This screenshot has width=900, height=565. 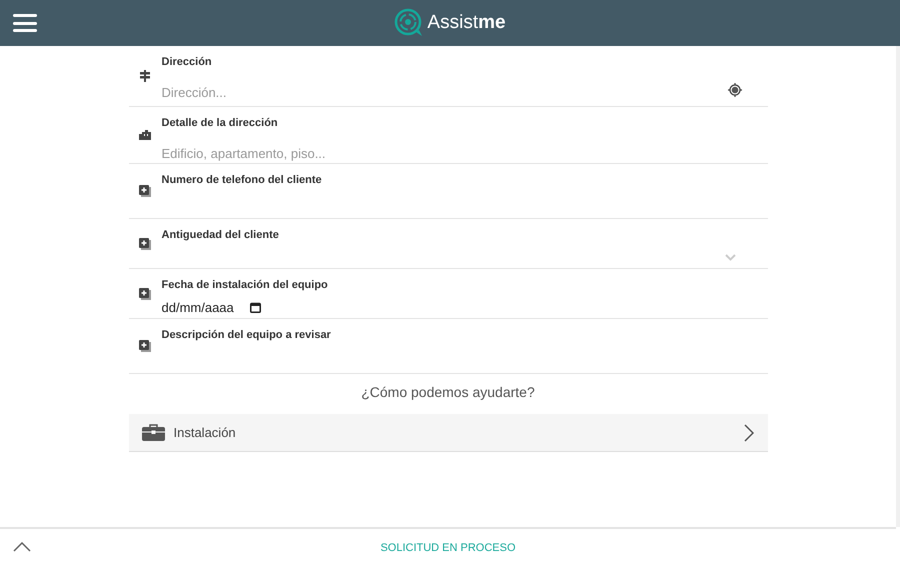 What do you see at coordinates (211, 307) in the screenshot?
I see `date-field: dd/mm/aaaa` at bounding box center [211, 307].